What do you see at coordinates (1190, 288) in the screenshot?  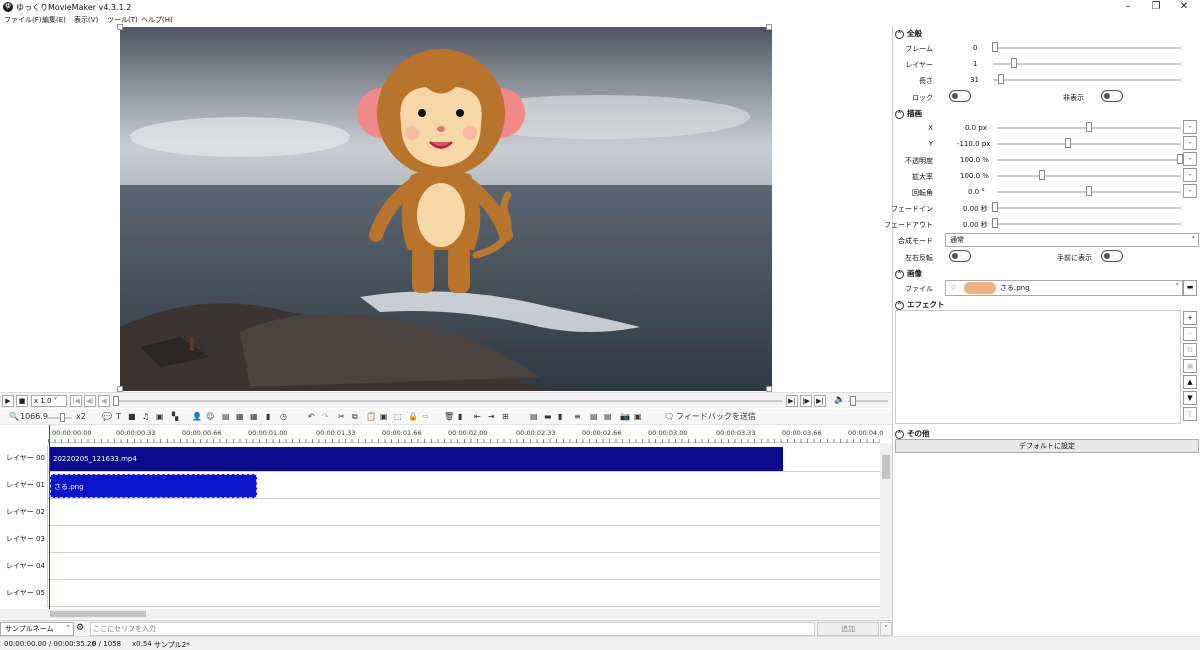 I see `folder-open-icon: ▬` at bounding box center [1190, 288].